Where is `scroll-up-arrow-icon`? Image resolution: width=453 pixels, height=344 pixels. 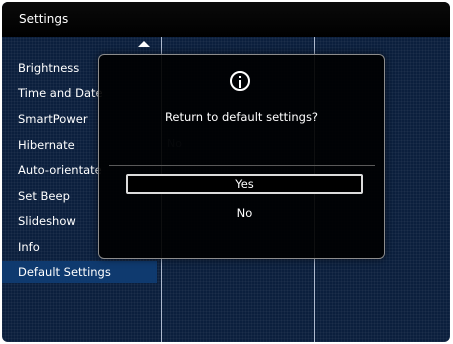
scroll-up-arrow-icon is located at coordinates (144, 44).